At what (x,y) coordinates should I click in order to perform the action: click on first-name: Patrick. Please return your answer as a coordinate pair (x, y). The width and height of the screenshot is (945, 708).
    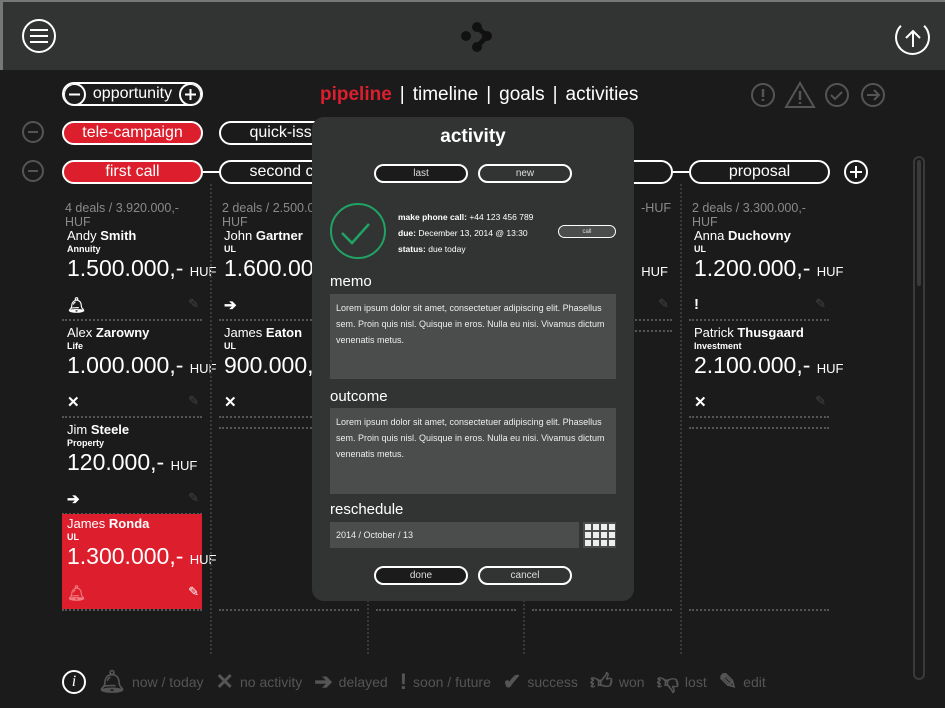
    Looking at the image, I should click on (714, 332).